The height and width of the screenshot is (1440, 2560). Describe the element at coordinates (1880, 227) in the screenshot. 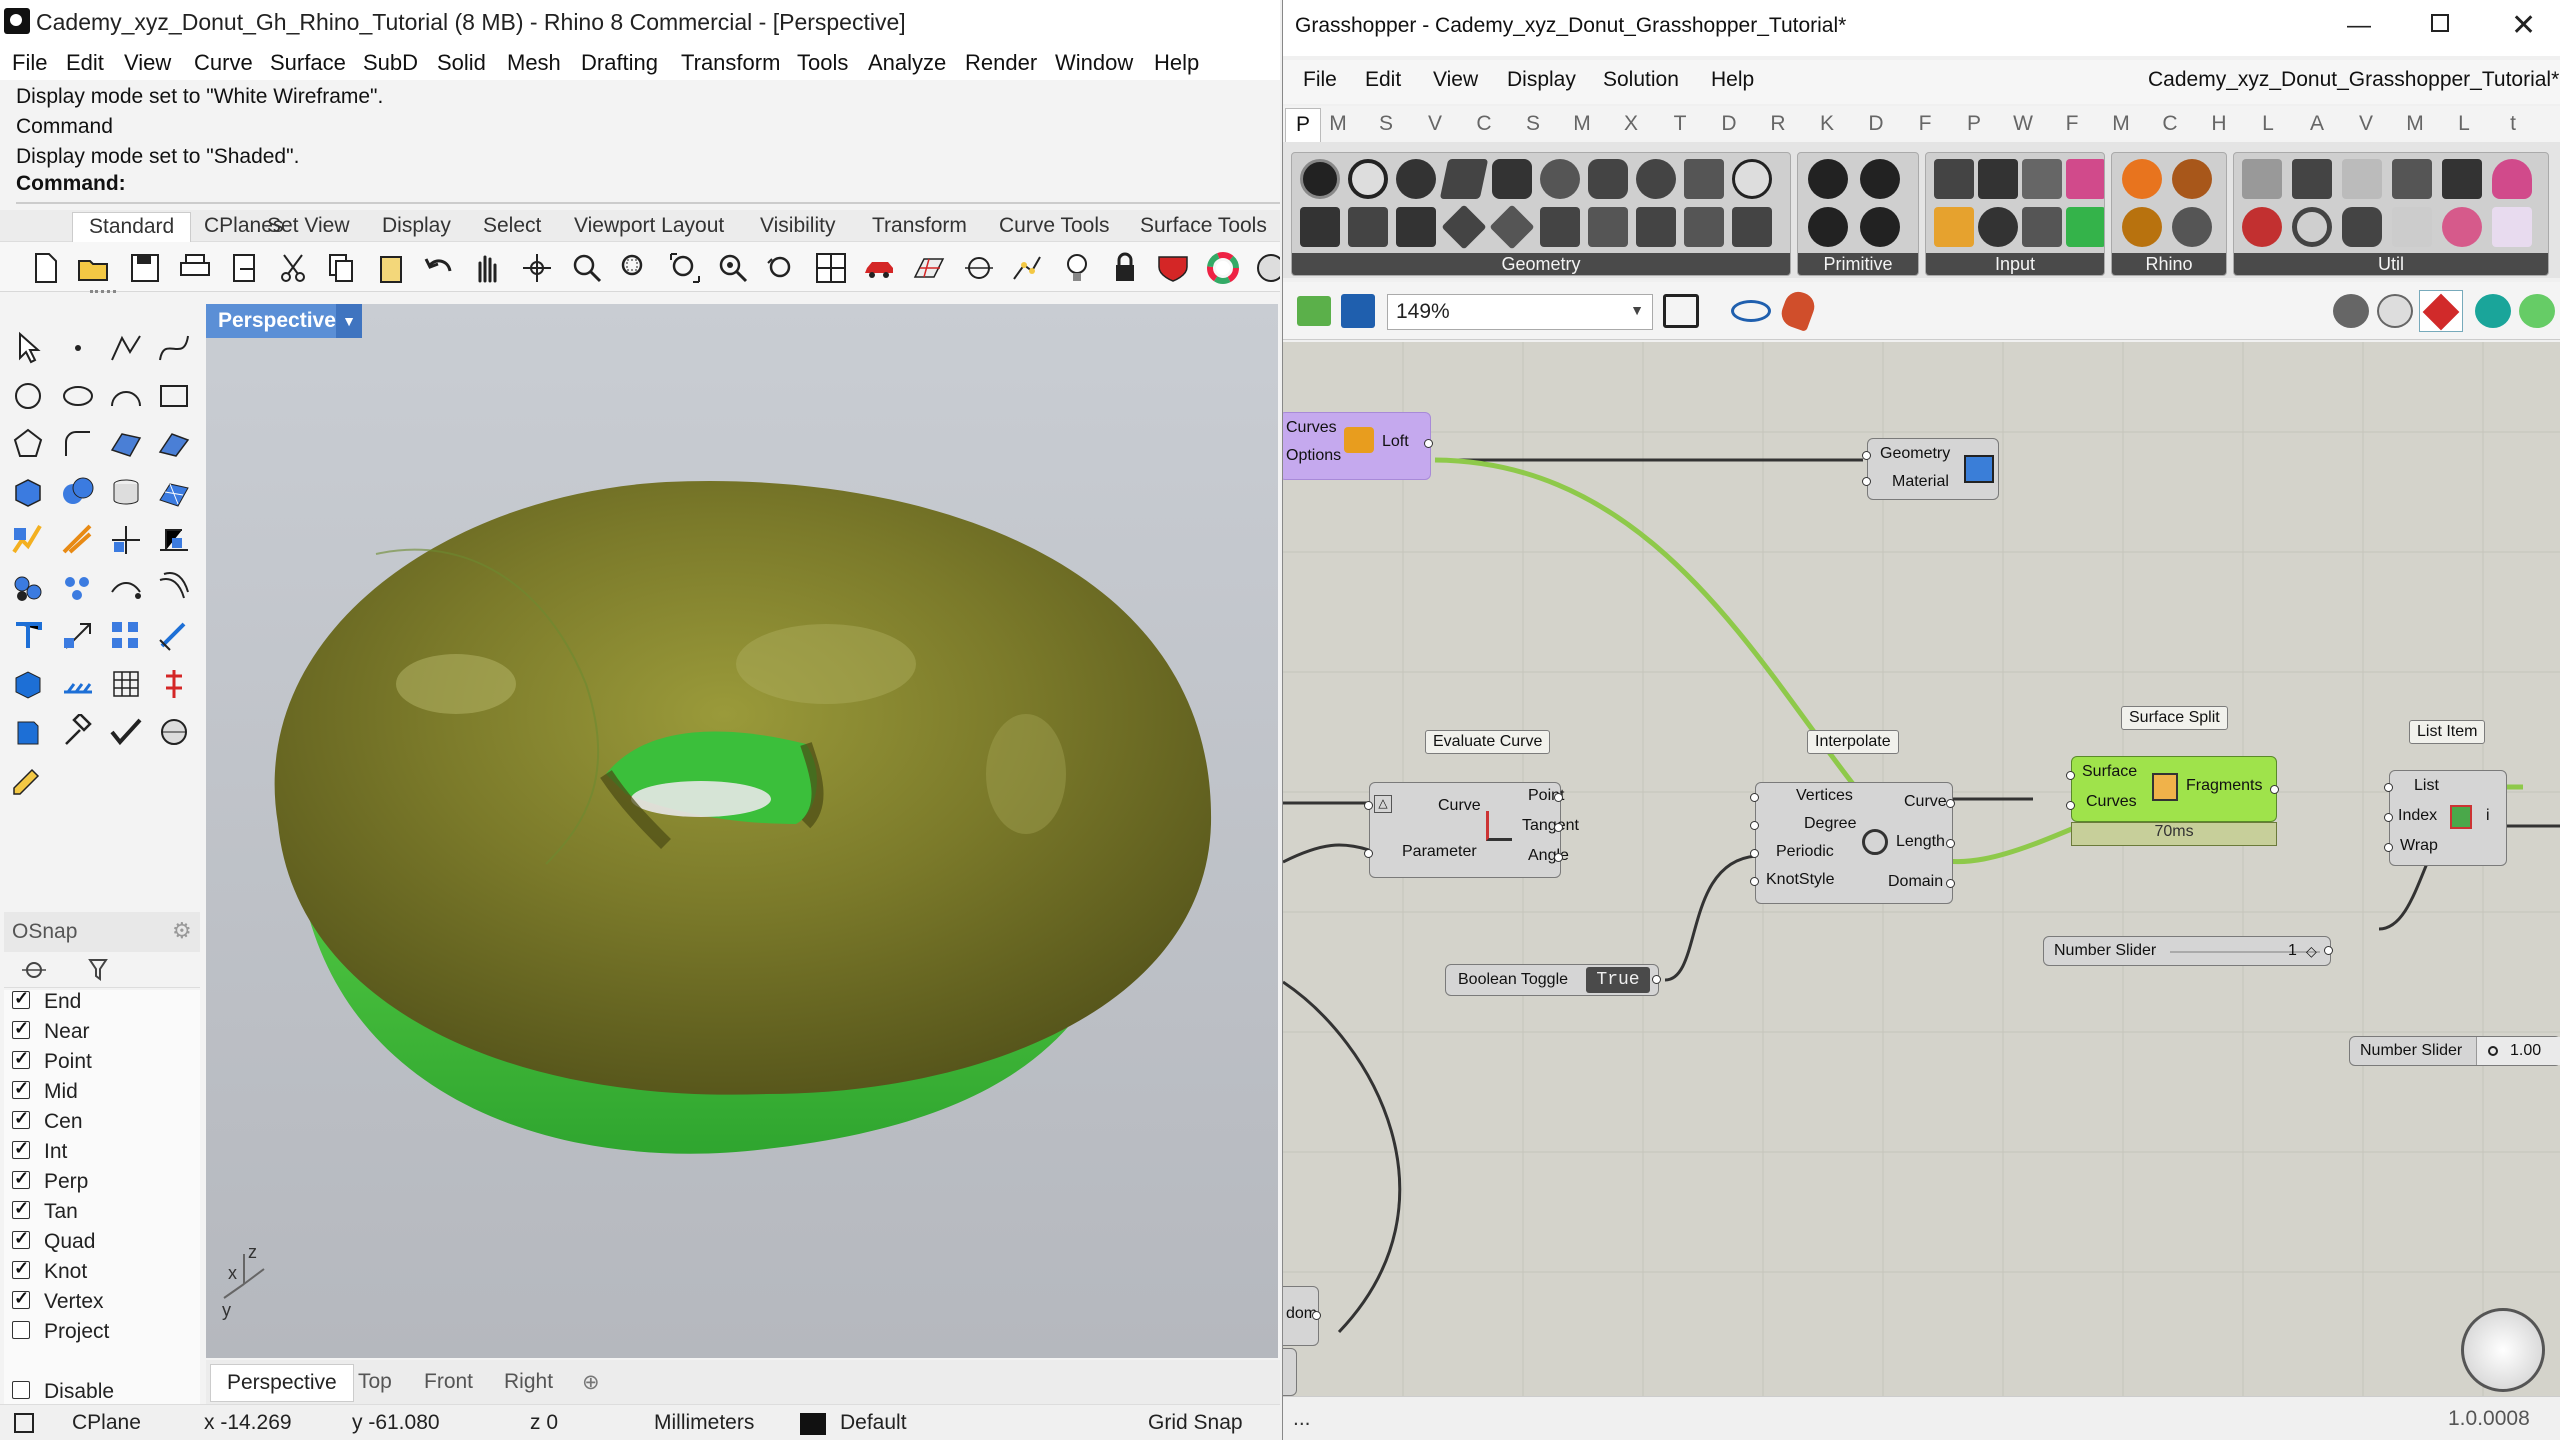

I see `string-param-icon` at that location.